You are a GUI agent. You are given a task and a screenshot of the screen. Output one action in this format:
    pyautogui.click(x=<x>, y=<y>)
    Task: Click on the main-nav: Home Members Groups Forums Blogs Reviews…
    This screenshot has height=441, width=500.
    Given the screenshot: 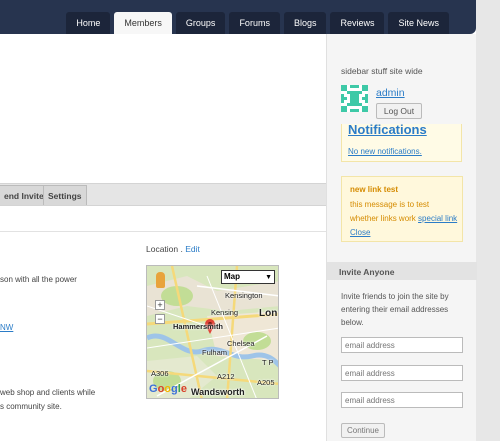 What is the action you would take?
    pyautogui.click(x=257, y=23)
    